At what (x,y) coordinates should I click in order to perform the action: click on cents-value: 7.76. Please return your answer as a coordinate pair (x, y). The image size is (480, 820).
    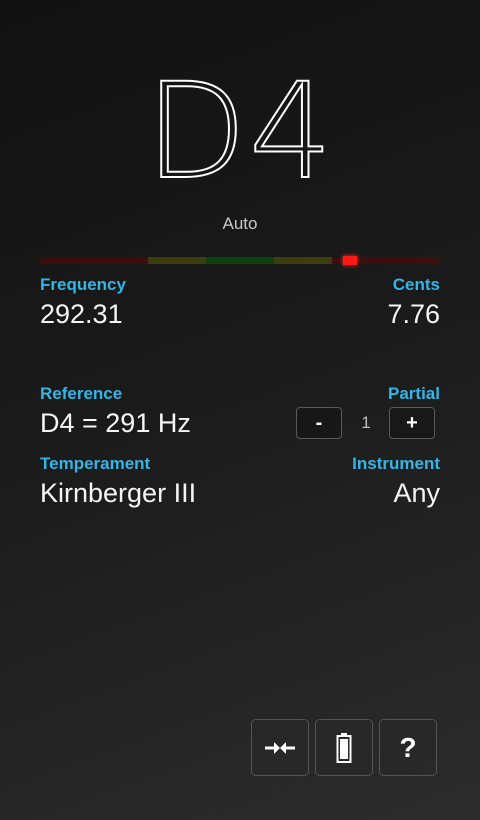
    Looking at the image, I should click on (413, 314).